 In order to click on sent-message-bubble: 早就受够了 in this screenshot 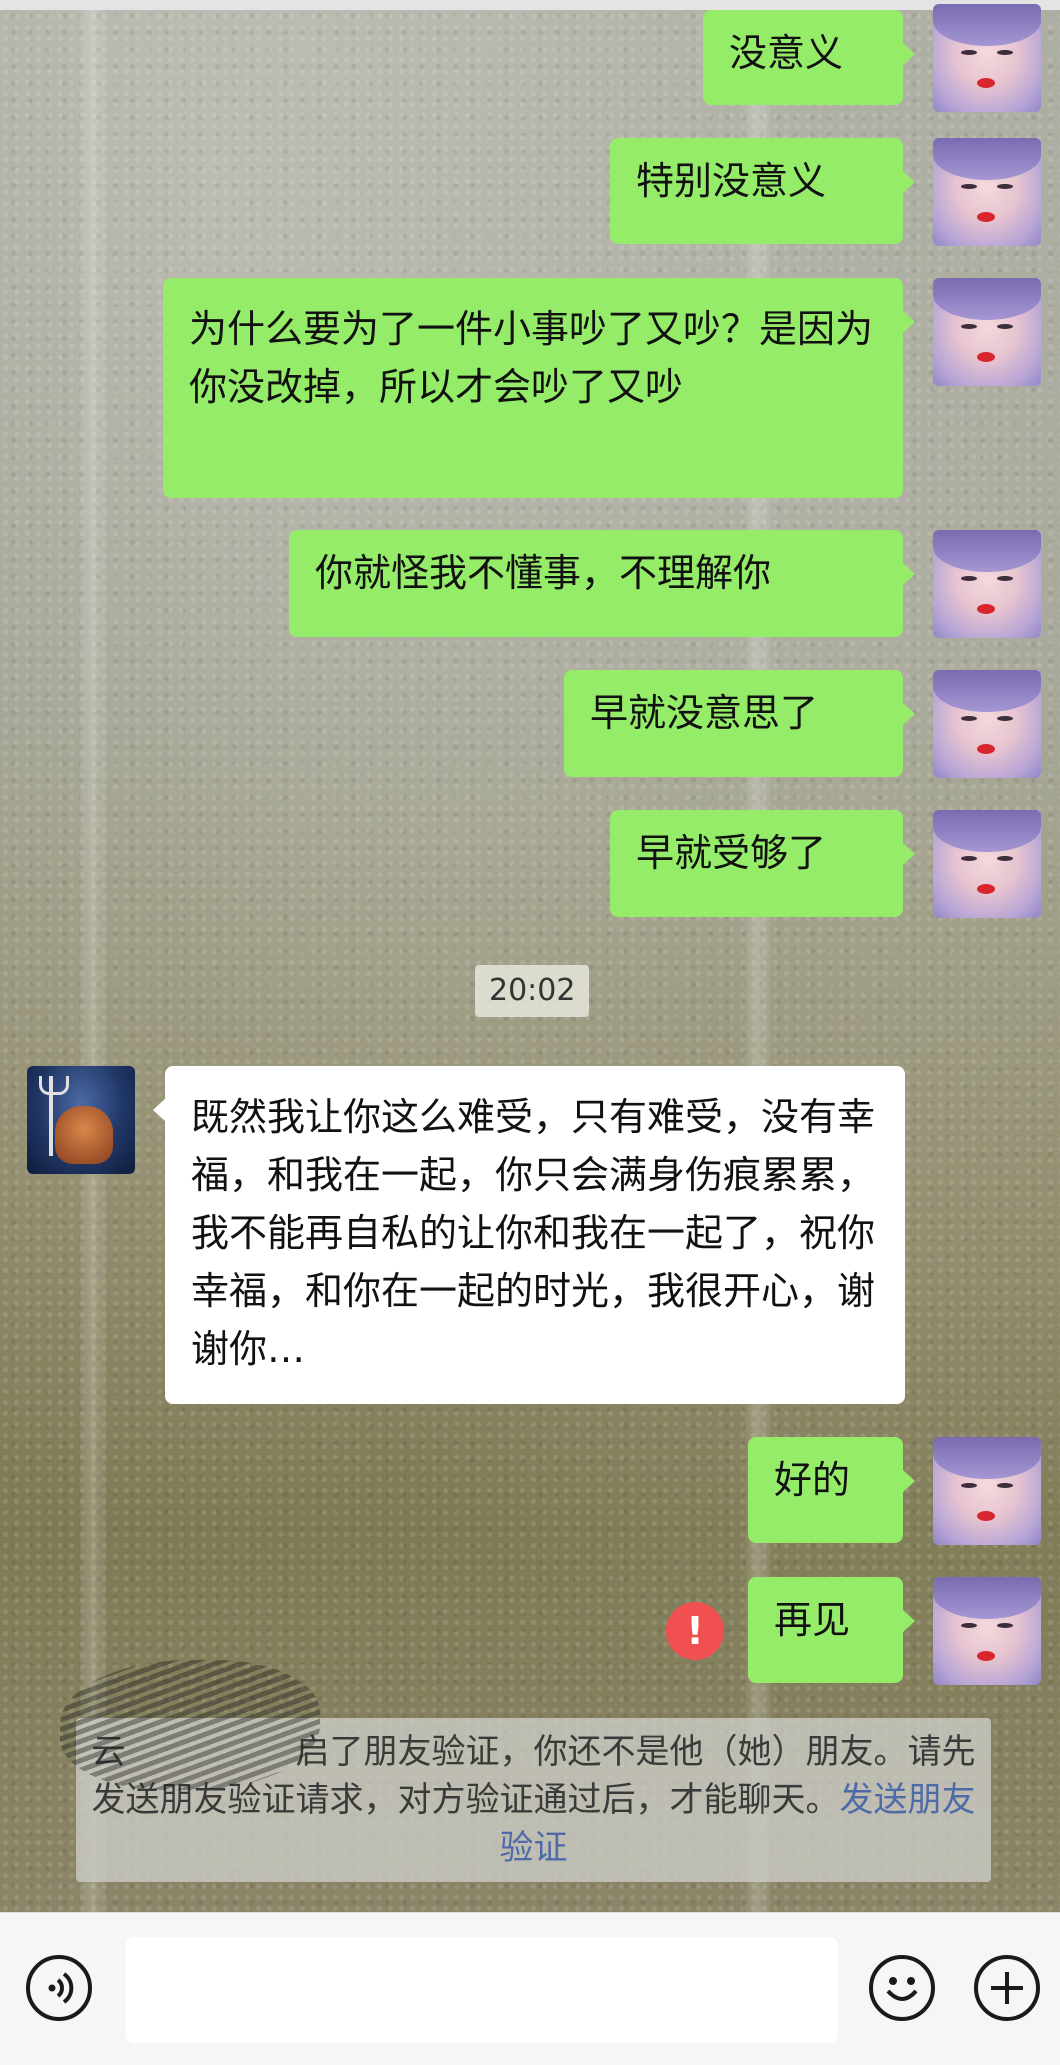, I will do `click(762, 863)`.